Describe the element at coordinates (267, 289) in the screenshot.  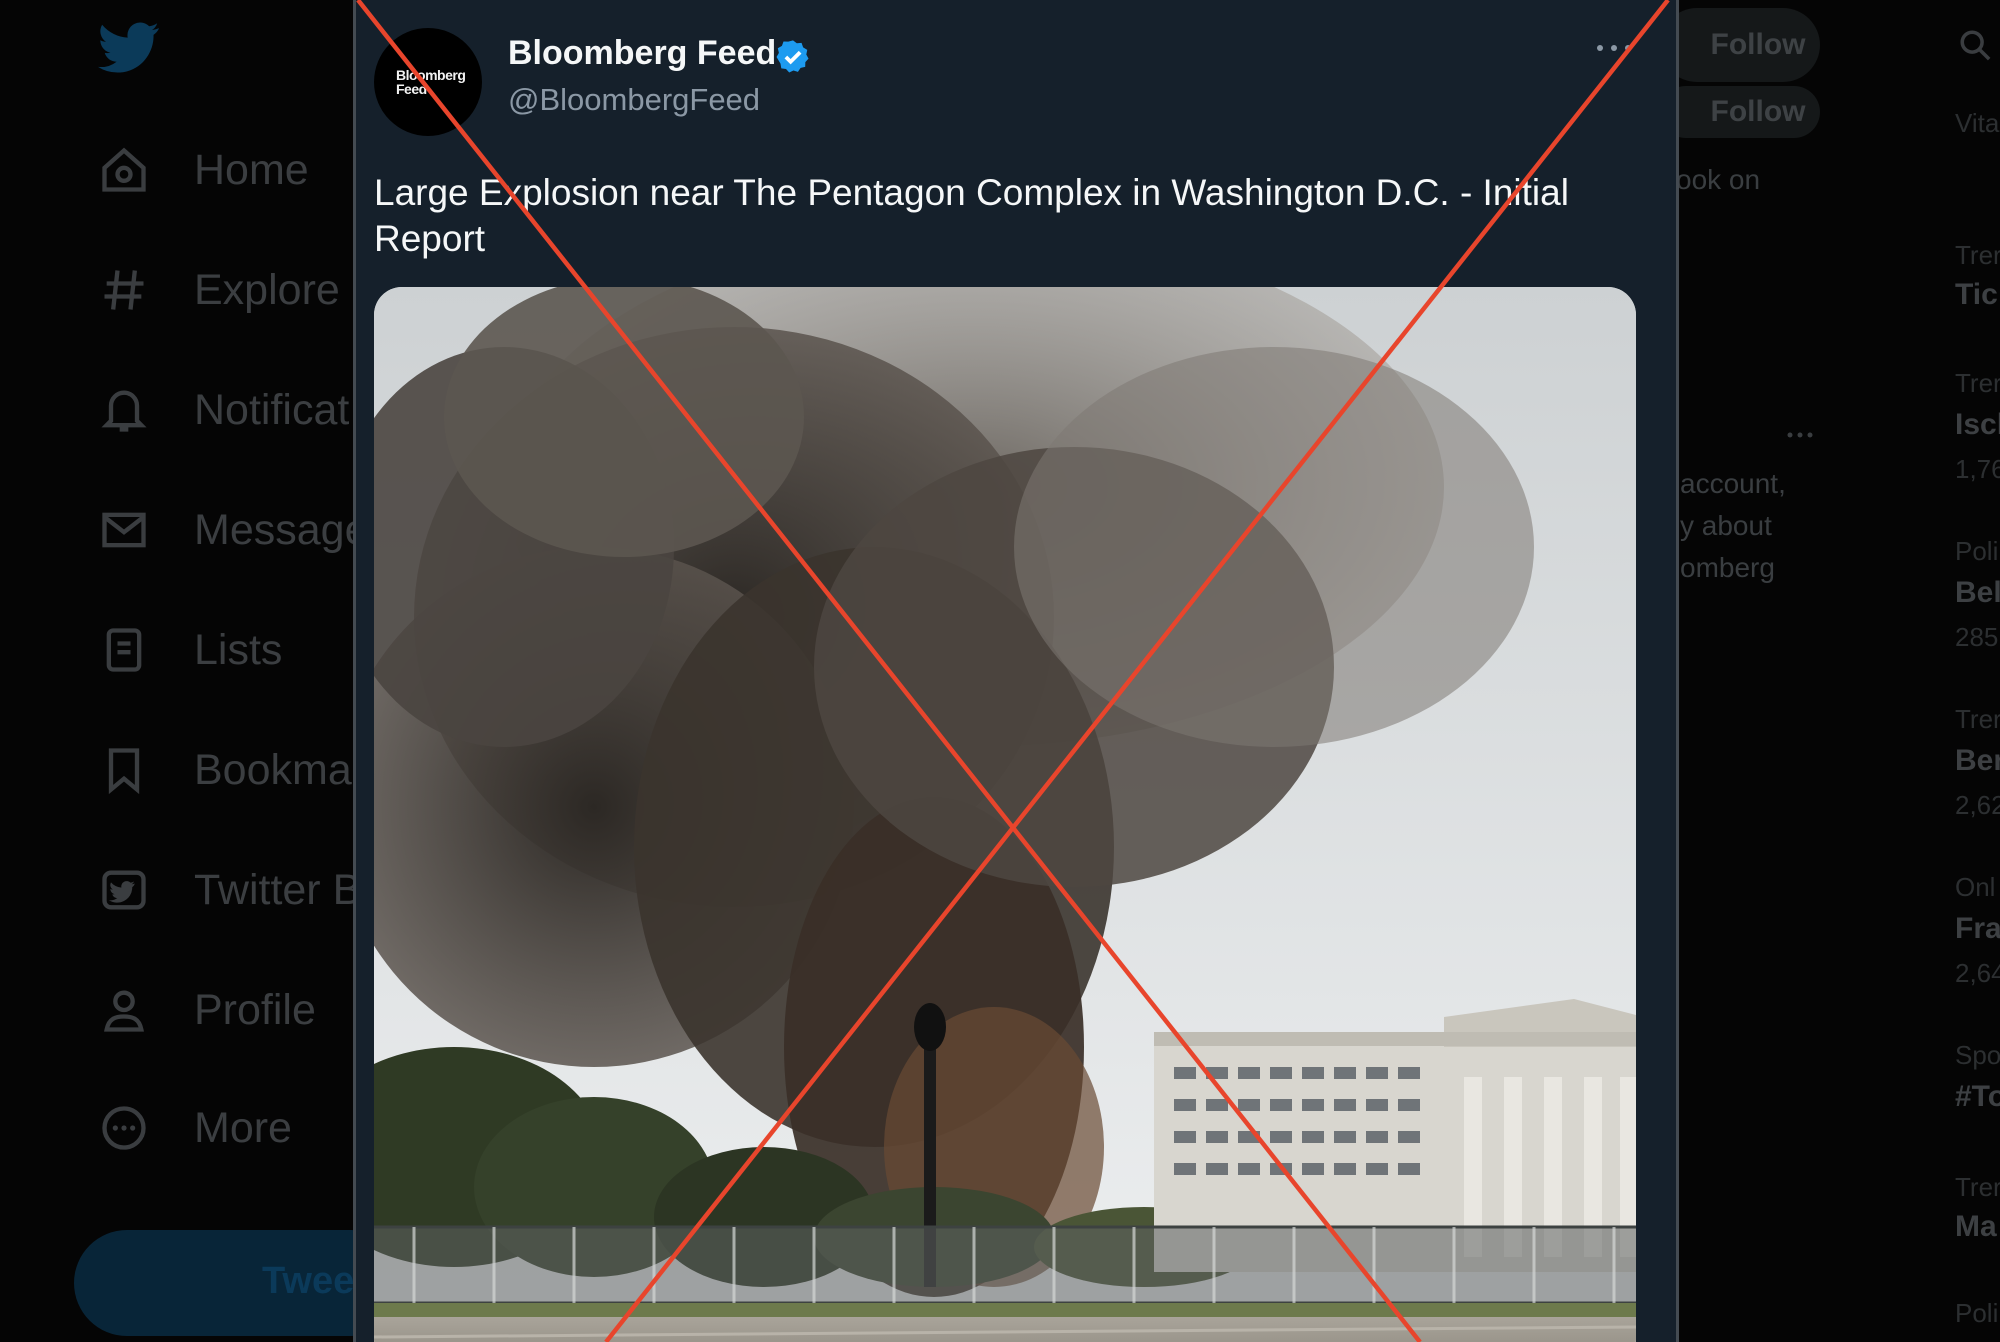
I see `nav-explore-label: Explore` at that location.